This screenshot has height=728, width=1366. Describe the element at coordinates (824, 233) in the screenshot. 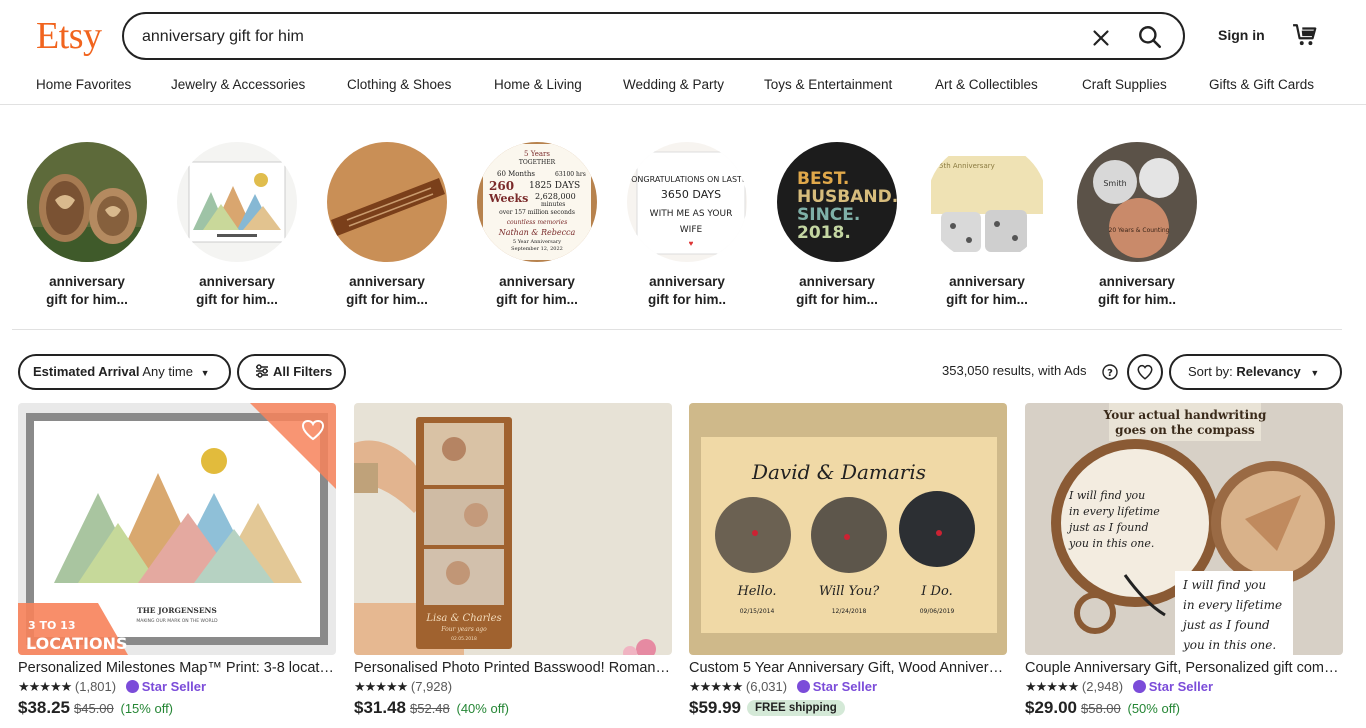

I see `svg-text: 2018.` at that location.